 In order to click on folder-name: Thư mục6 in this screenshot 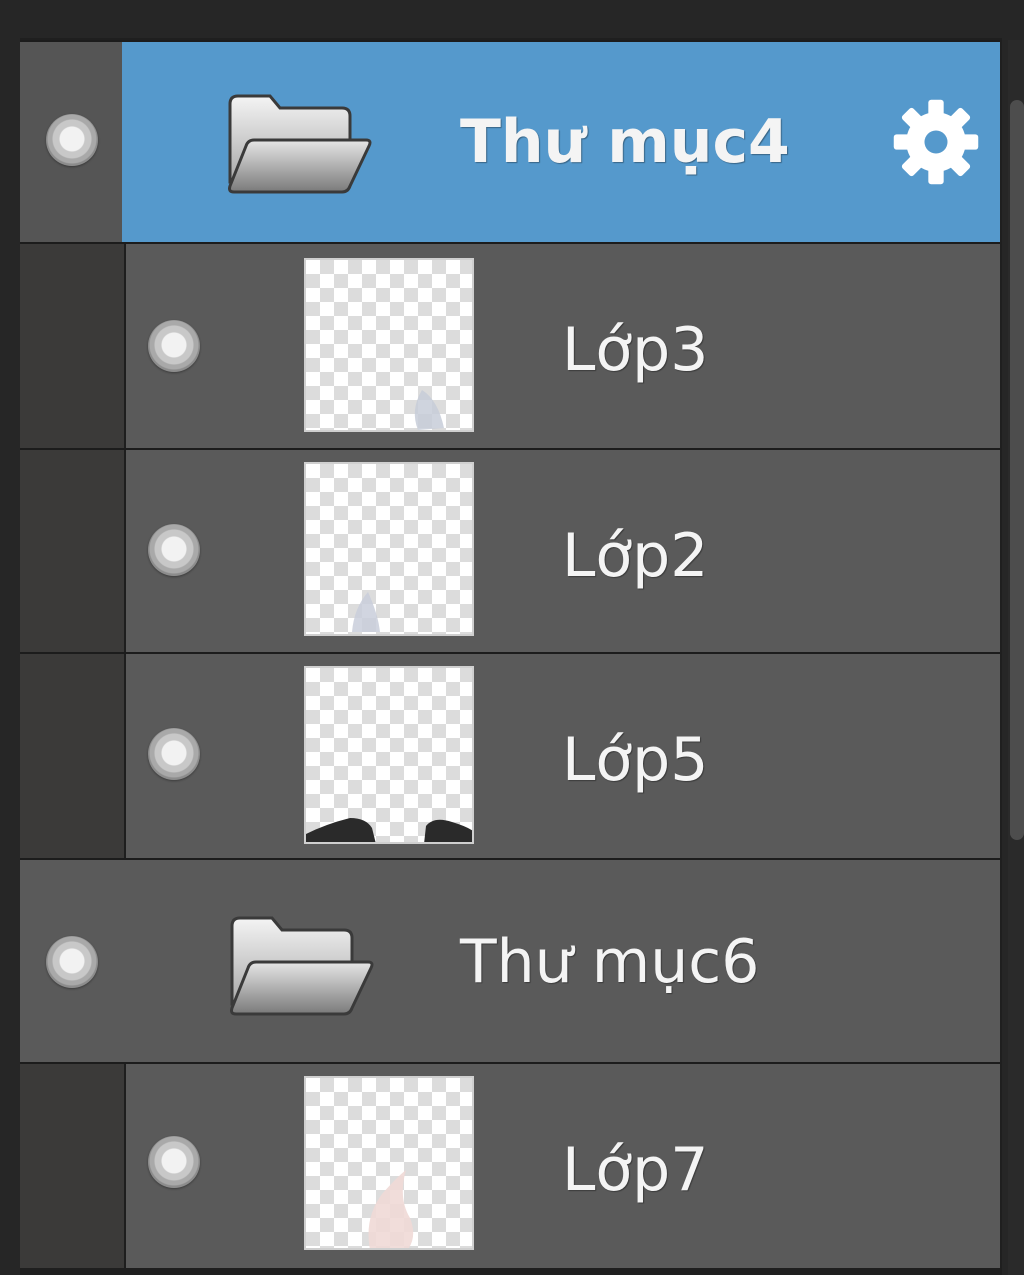, I will do `click(610, 962)`.